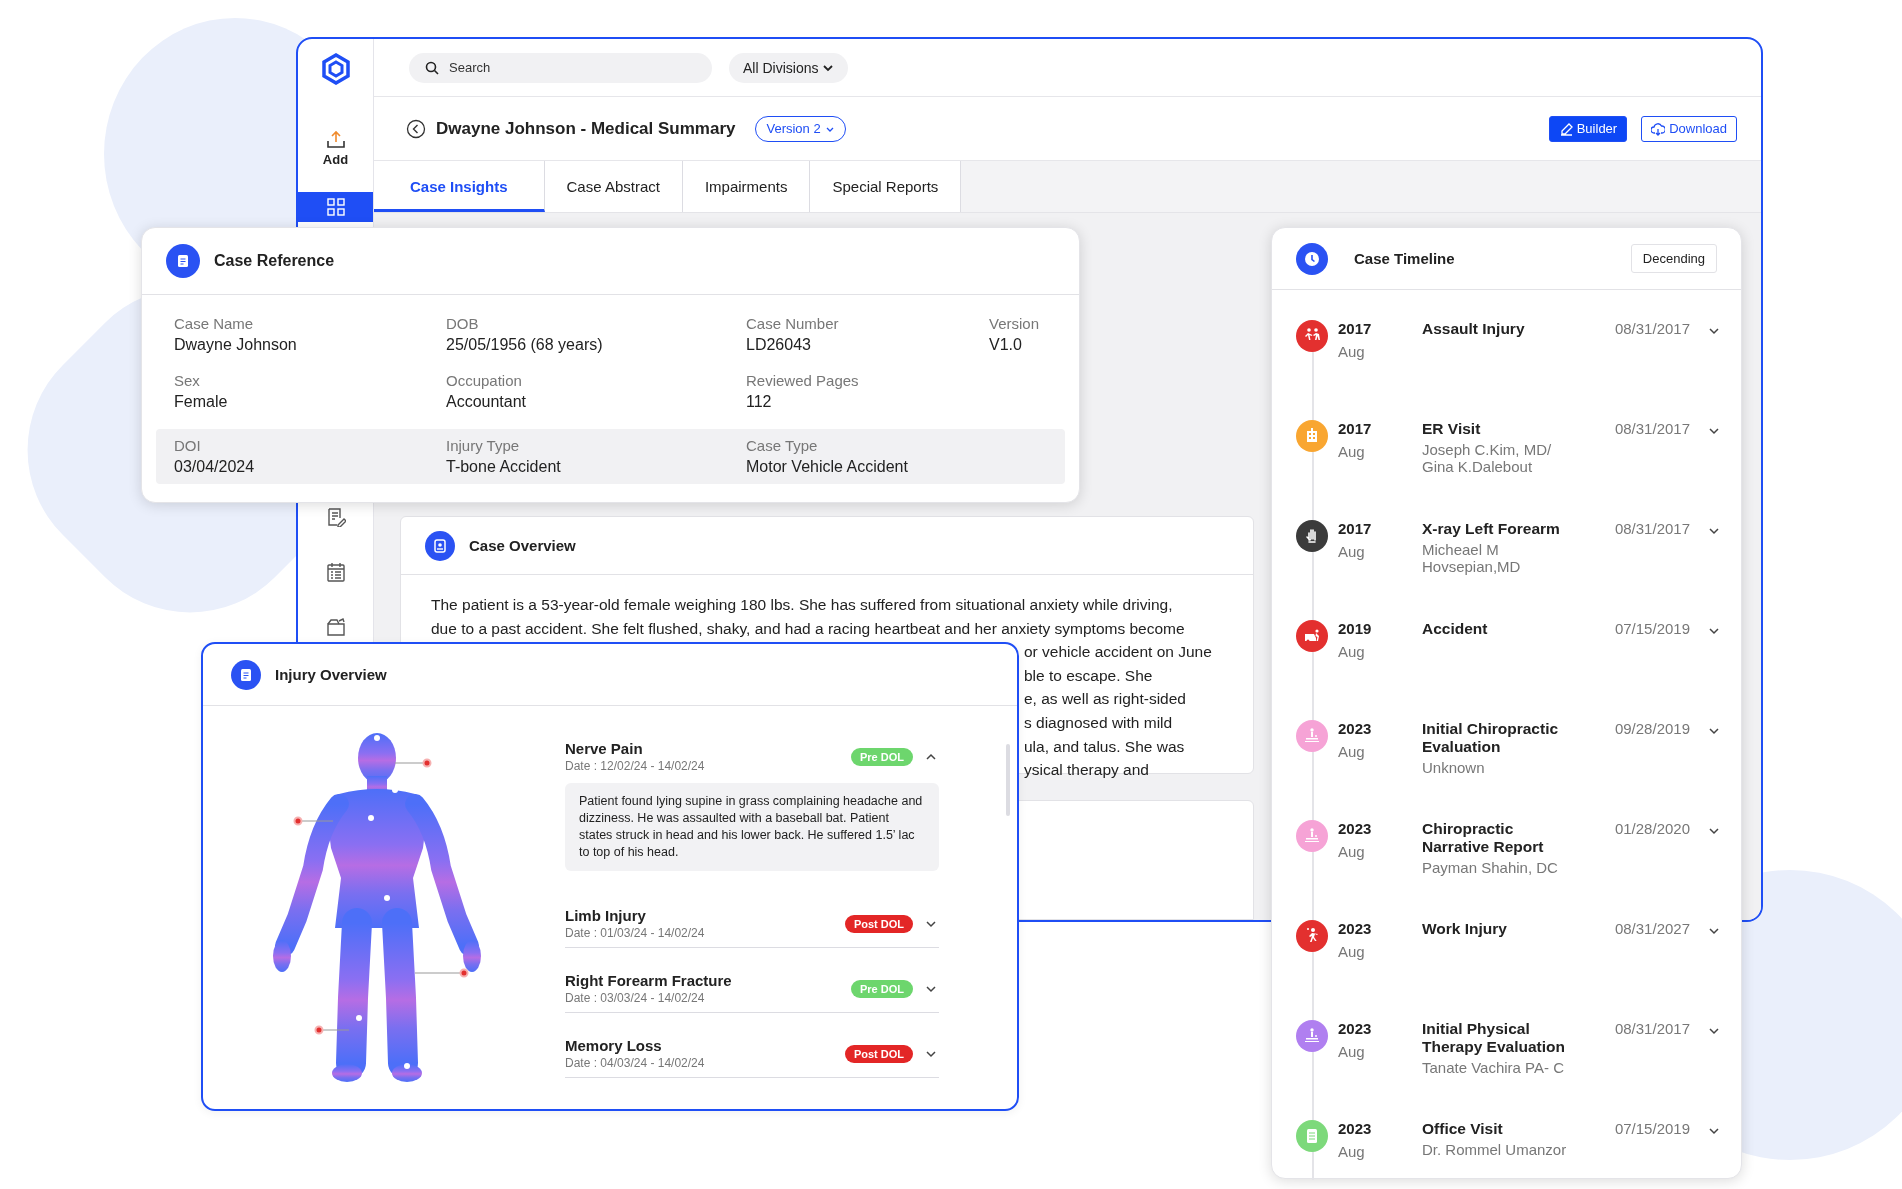 The width and height of the screenshot is (1902, 1189). What do you see at coordinates (1008, 780) in the screenshot?
I see `scrollbar` at bounding box center [1008, 780].